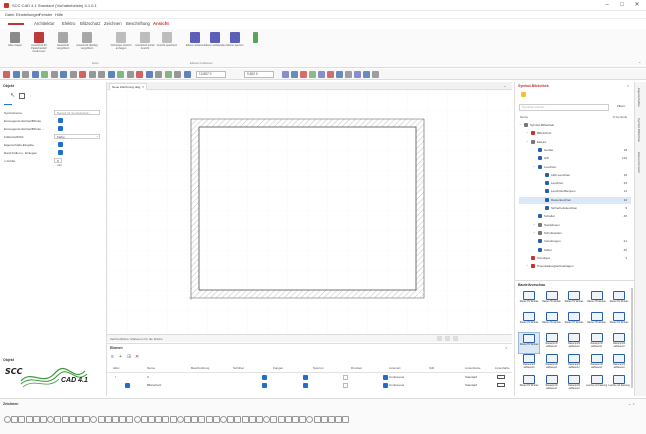  What do you see at coordinates (312, 74) in the screenshot?
I see `toolbar-snap-3-icon` at bounding box center [312, 74].